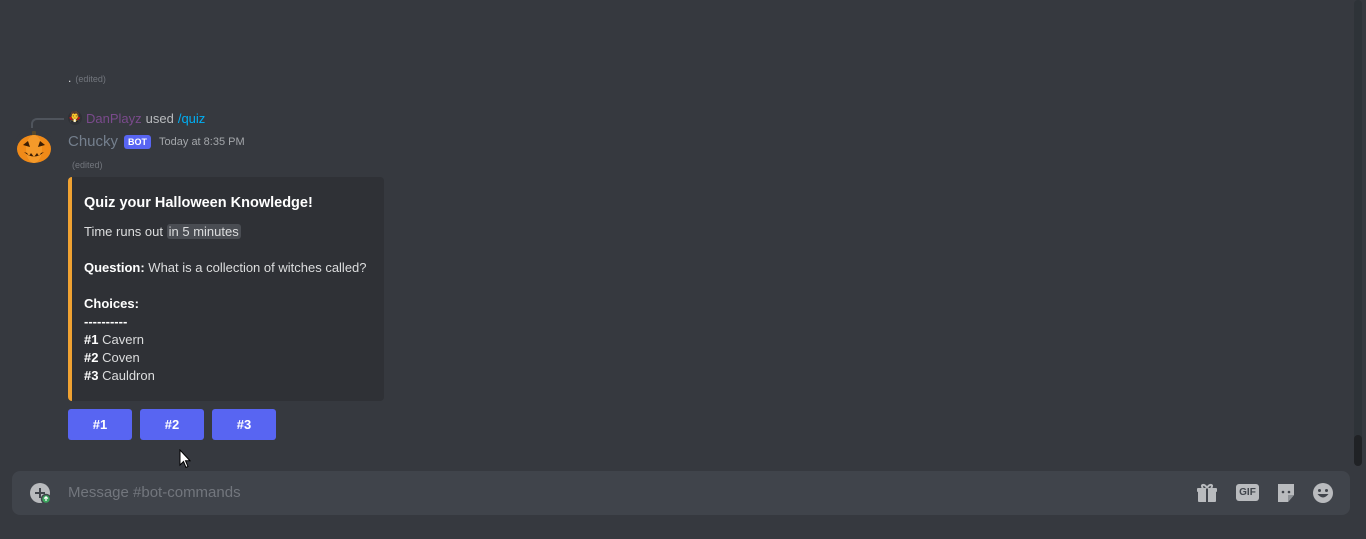 The height and width of the screenshot is (539, 1366). Describe the element at coordinates (123, 231) in the screenshot. I see `time-prefix: Time runs out` at that location.